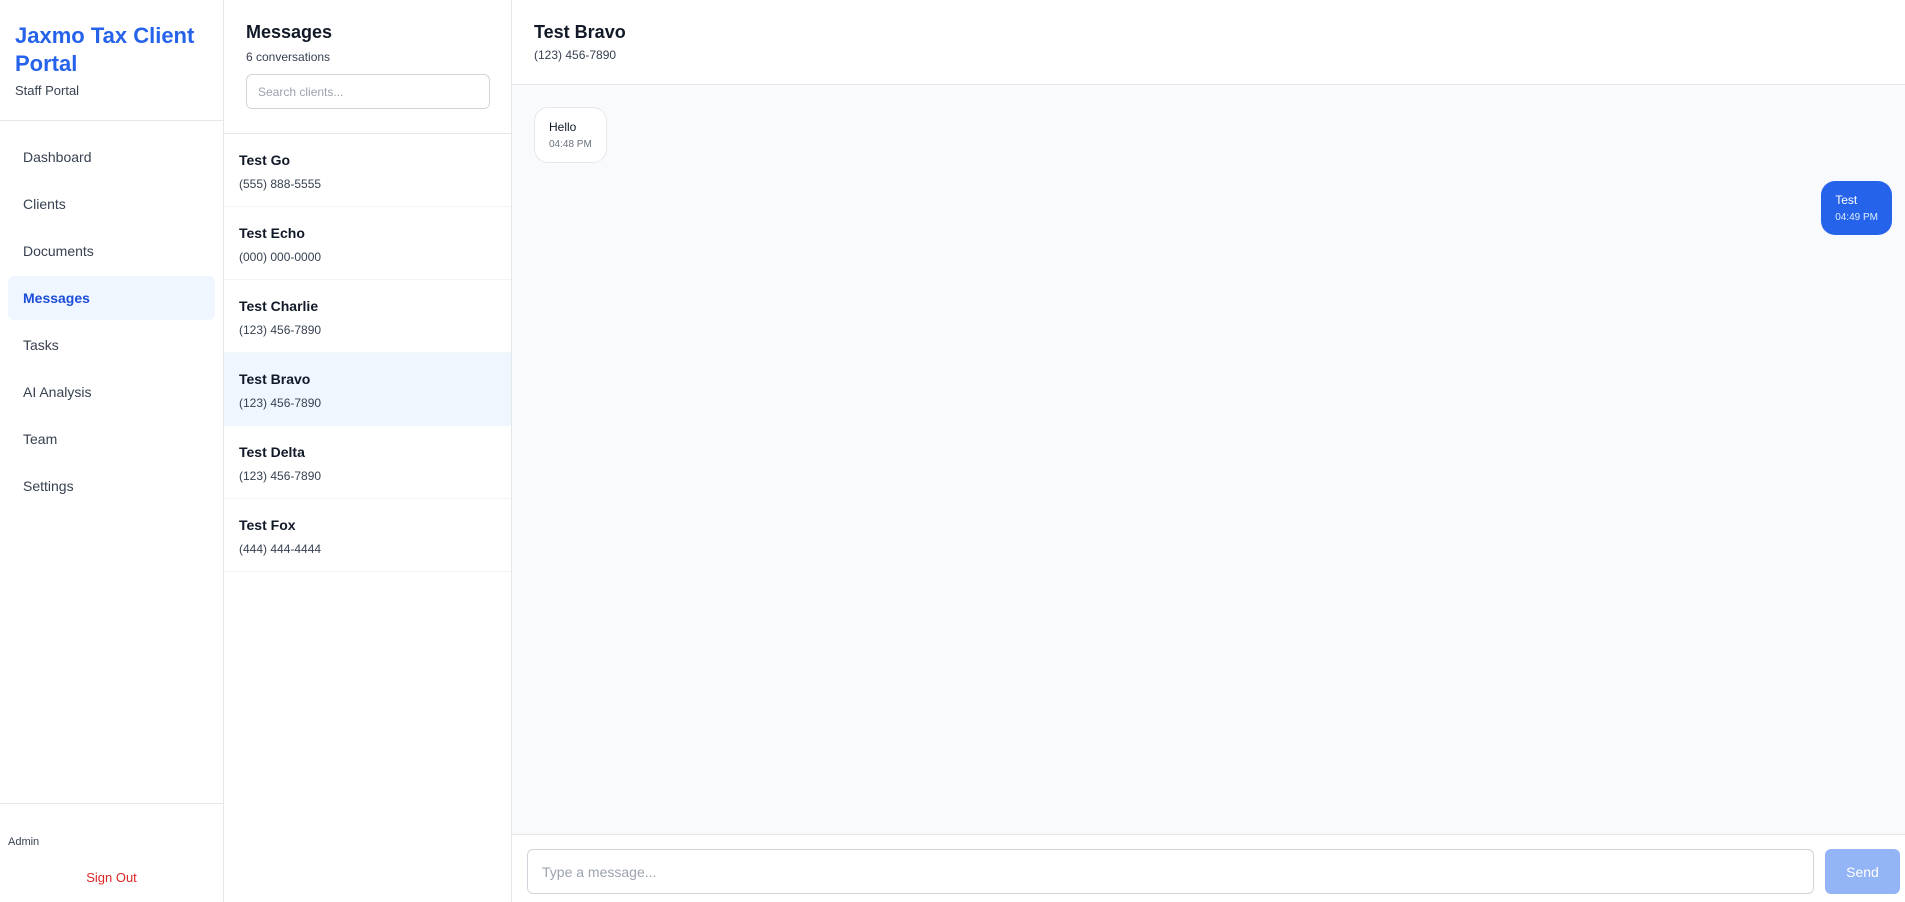 The height and width of the screenshot is (902, 1905). I want to click on conversation-item: Test Echo (000) 000-0000, so click(367, 243).